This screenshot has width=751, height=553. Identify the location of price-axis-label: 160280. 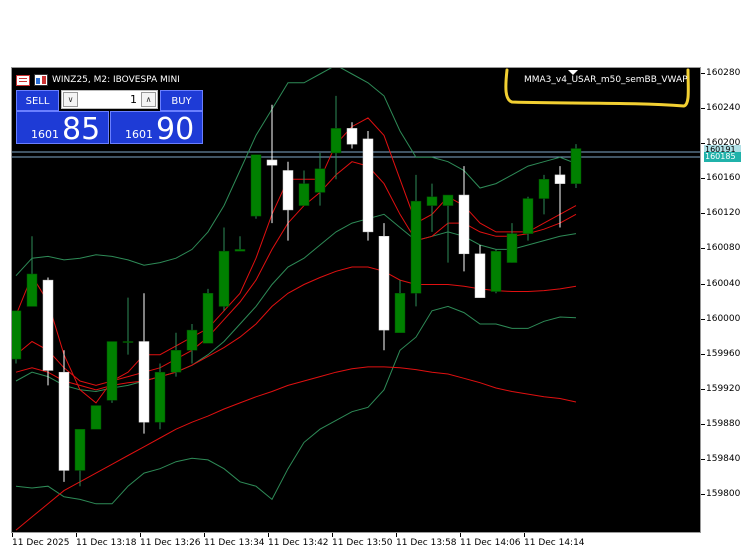
(723, 73).